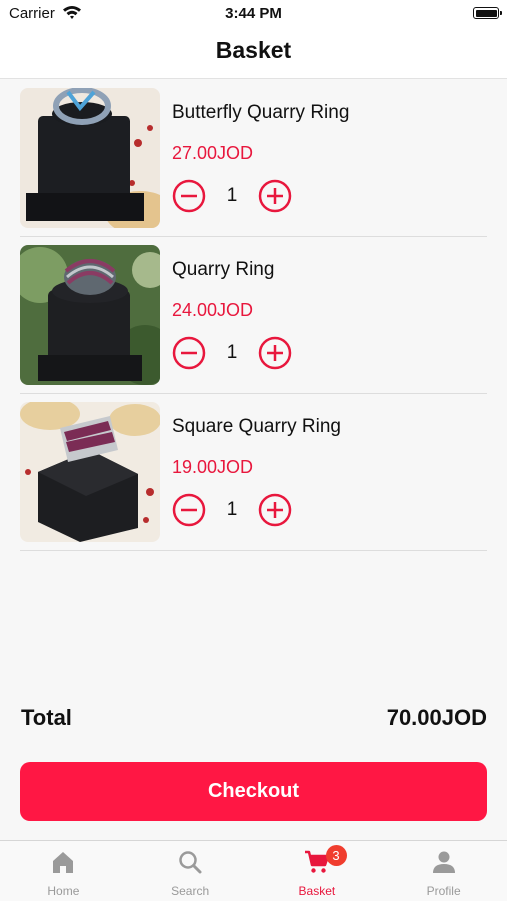 The image size is (507, 901). What do you see at coordinates (63, 862) in the screenshot?
I see `home-icon` at bounding box center [63, 862].